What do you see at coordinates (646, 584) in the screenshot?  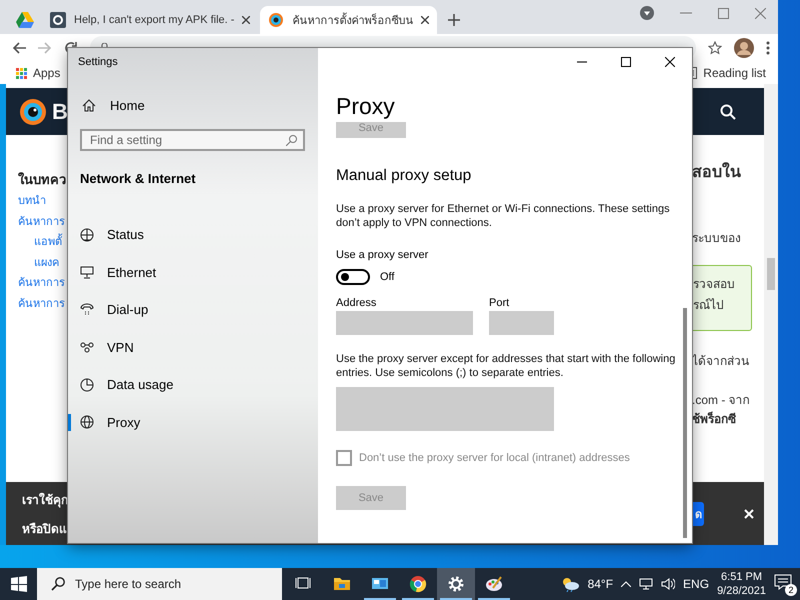 I see `network-icon` at bounding box center [646, 584].